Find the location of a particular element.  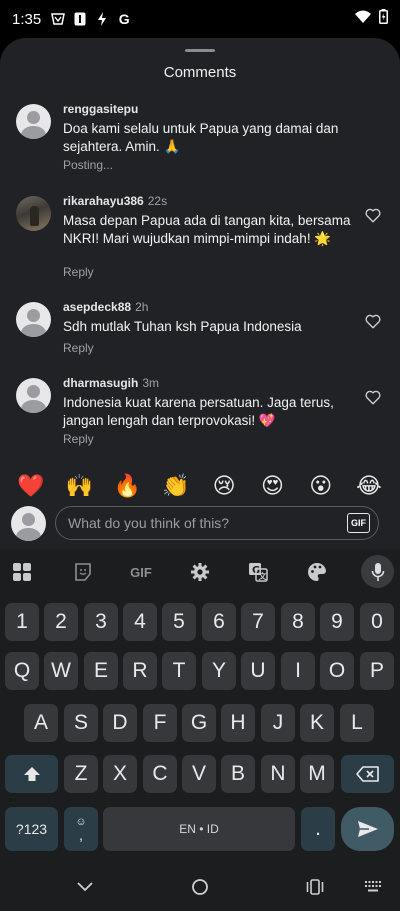

space-bar: EN • ID is located at coordinates (199, 829).